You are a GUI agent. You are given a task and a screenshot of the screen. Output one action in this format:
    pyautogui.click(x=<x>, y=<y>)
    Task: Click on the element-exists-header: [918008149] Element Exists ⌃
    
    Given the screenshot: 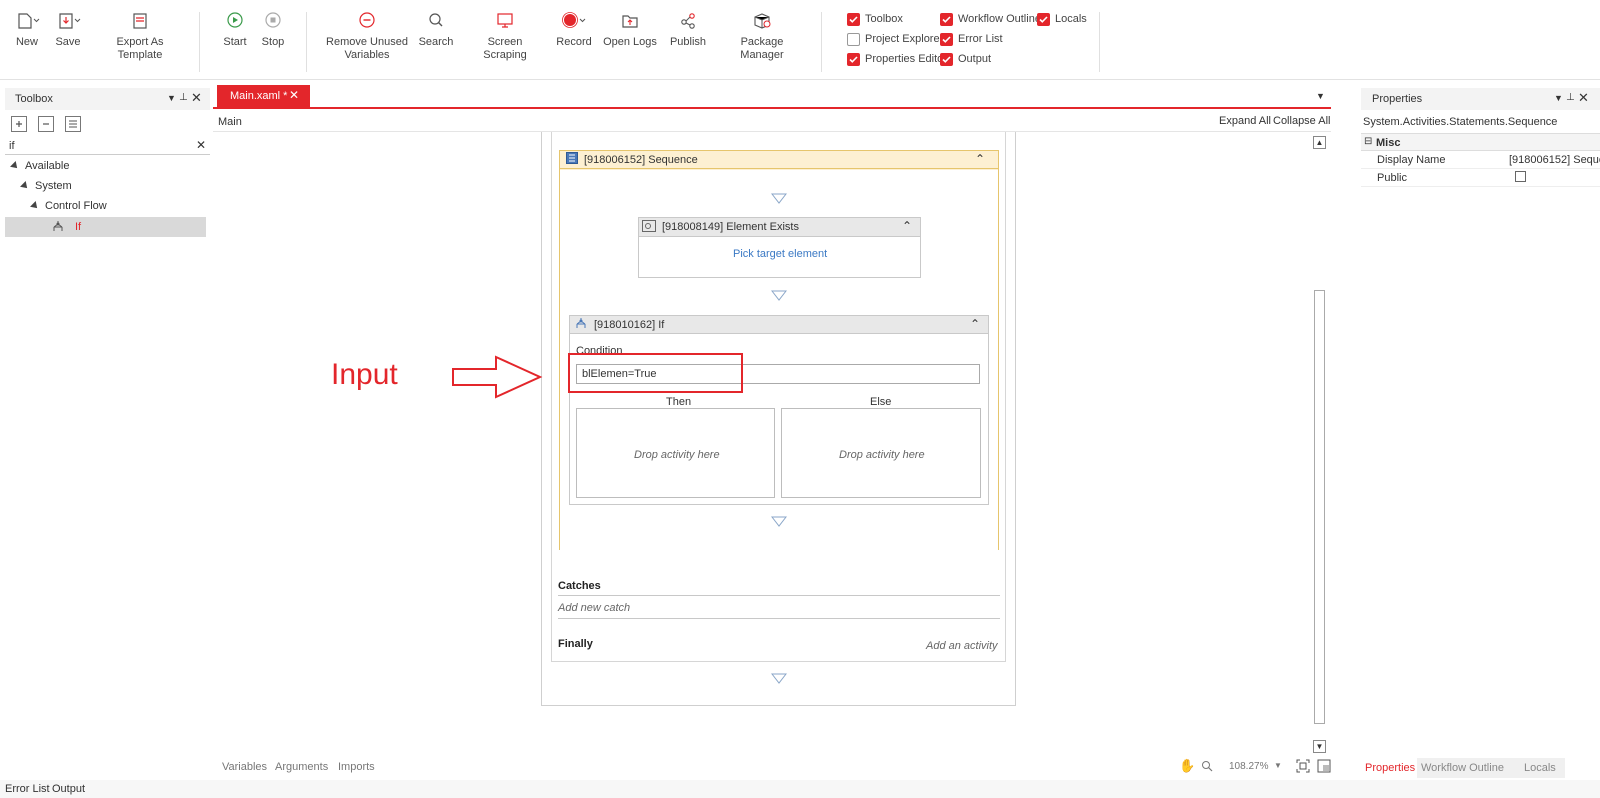 What is the action you would take?
    pyautogui.click(x=779, y=227)
    